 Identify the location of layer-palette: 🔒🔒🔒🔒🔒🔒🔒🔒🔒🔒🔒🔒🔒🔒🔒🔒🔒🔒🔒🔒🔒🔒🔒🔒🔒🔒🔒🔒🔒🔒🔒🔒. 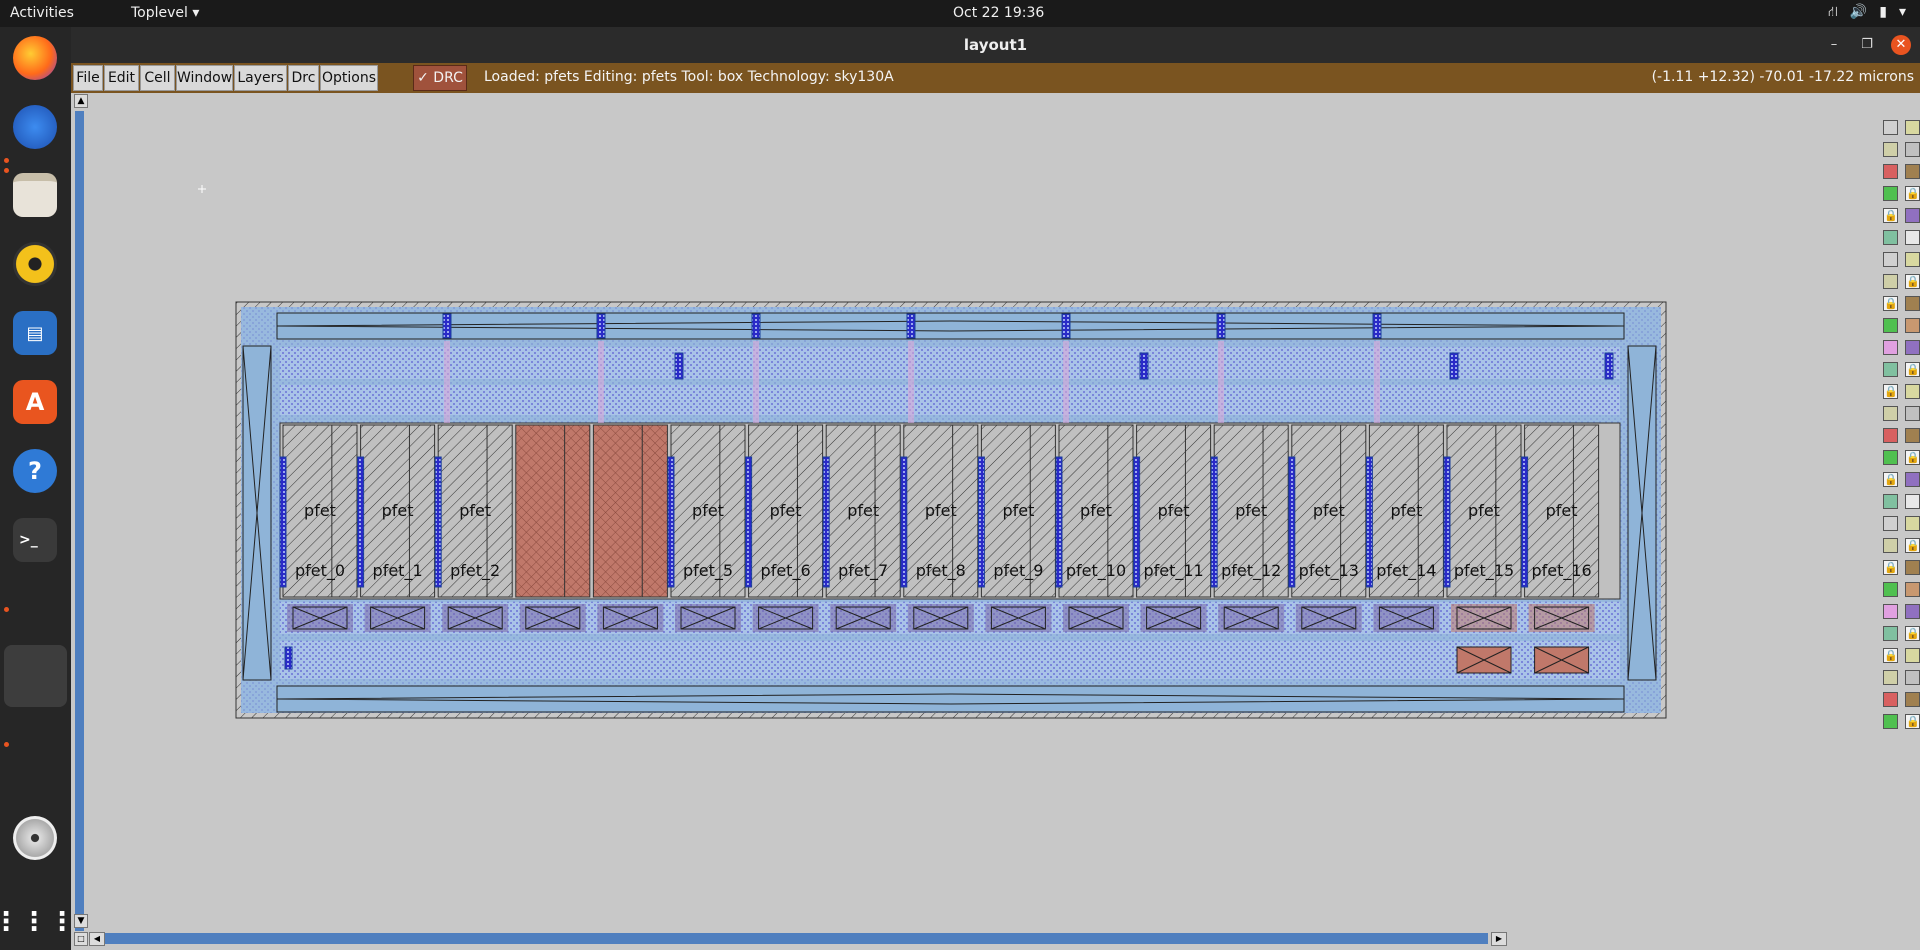
(1899, 430).